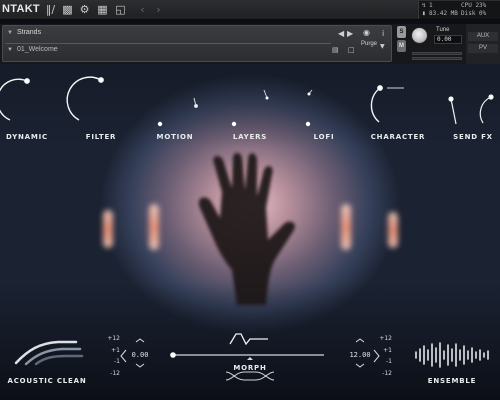 Image resolution: width=500 pixels, height=400 pixels. I want to click on filter-arc, so click(84, 98).